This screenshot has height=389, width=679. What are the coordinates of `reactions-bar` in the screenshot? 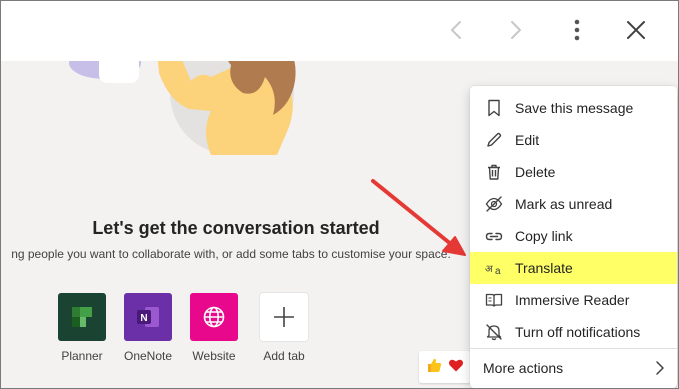 It's located at (445, 367).